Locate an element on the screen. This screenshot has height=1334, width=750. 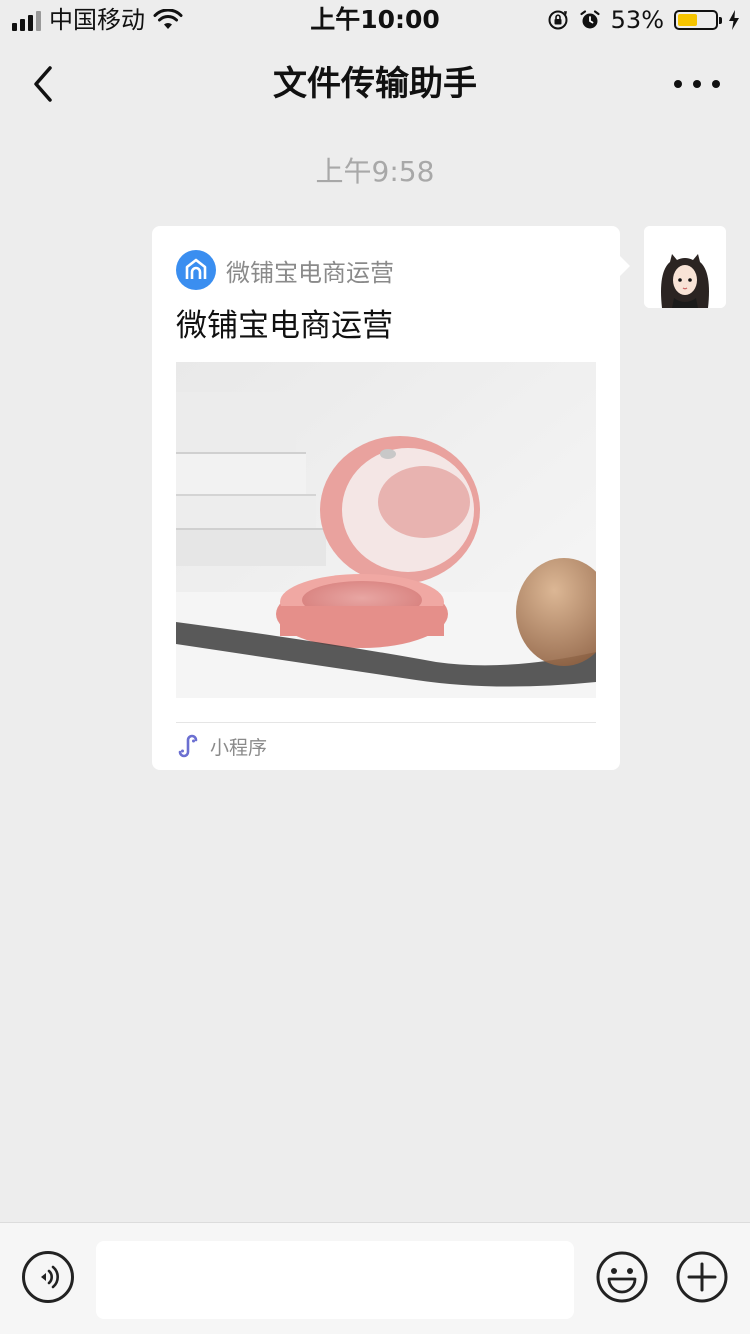
input-bar is located at coordinates (375, 1278).